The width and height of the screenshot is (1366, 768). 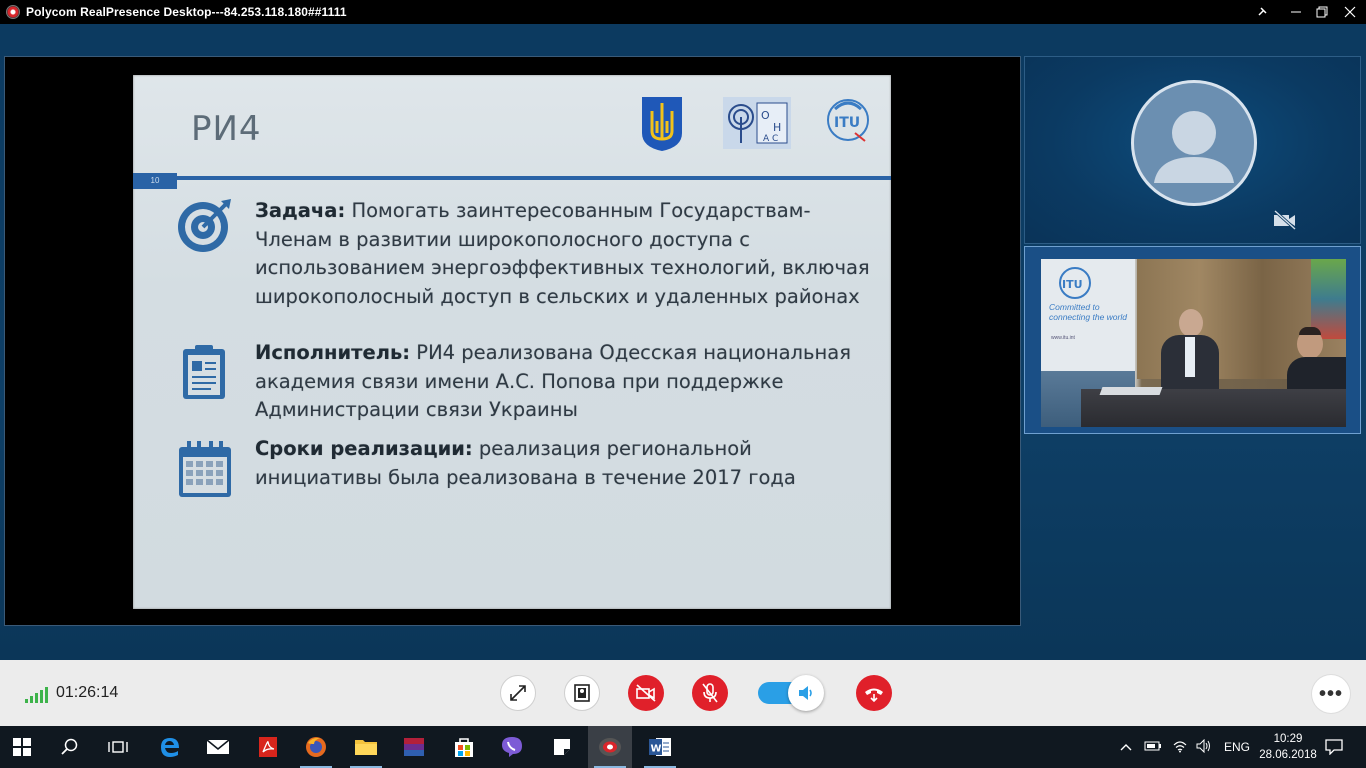 I want to click on itu-url: www.itu.int, so click(x=1063, y=338).